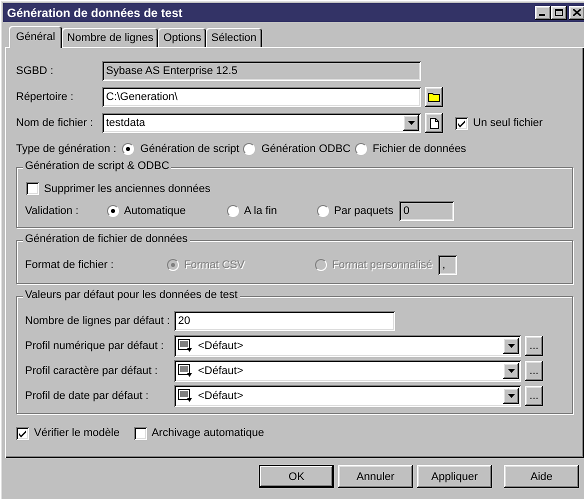 The image size is (584, 499). What do you see at coordinates (261, 97) in the screenshot?
I see `input-field: C:\Generation\` at bounding box center [261, 97].